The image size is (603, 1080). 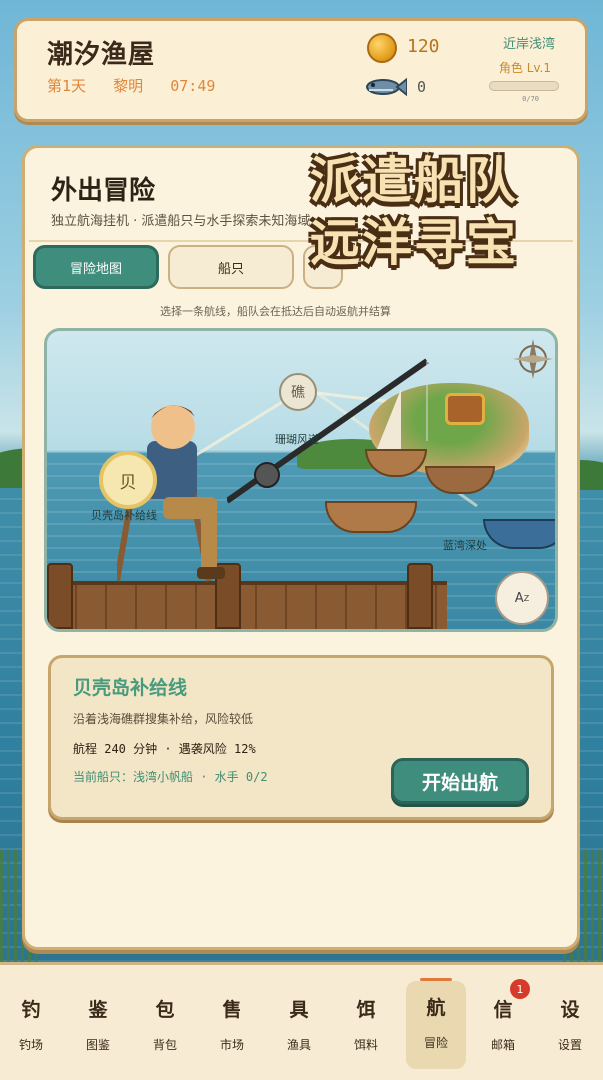 I want to click on day-time-line: 第1天 黎明 07:49, so click(x=131, y=85).